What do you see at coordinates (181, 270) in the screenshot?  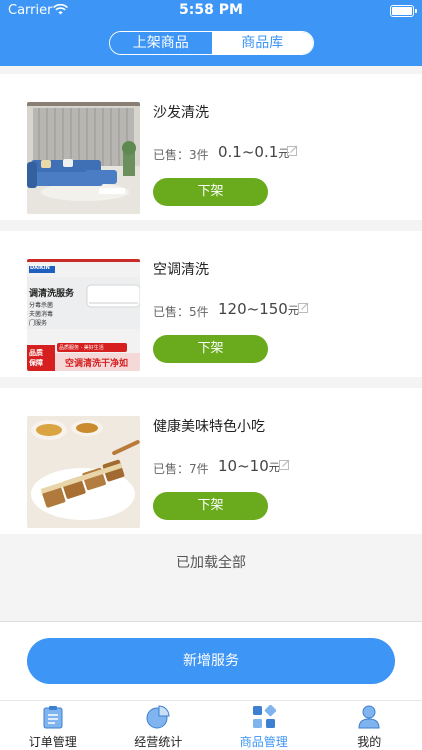 I see `product-title: 空调清洗` at bounding box center [181, 270].